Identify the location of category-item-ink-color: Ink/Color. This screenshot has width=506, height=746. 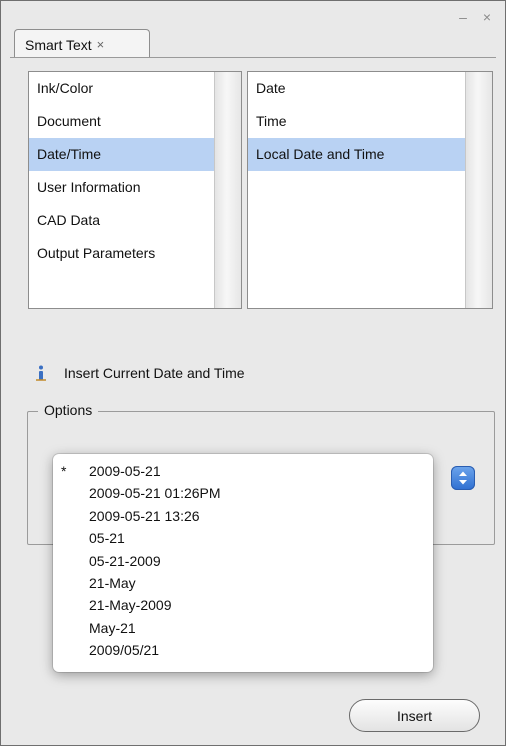
(122, 88).